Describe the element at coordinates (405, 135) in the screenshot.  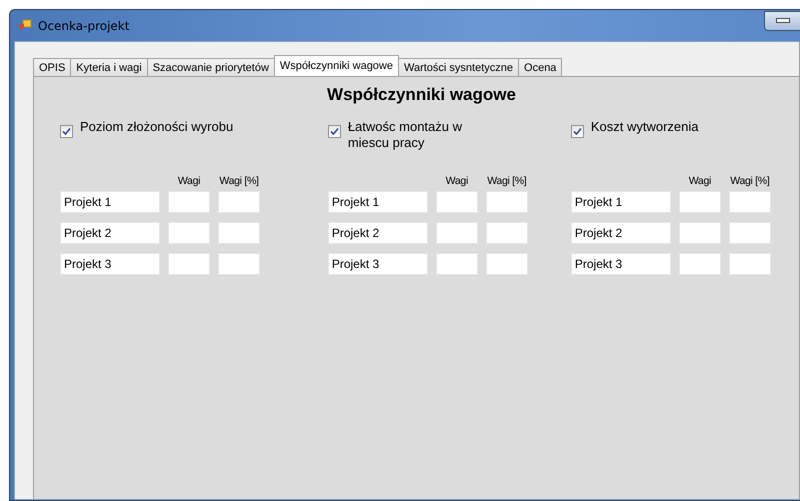
I see `checkbox-label: Łatwośc montażu w miescu pracy` at that location.